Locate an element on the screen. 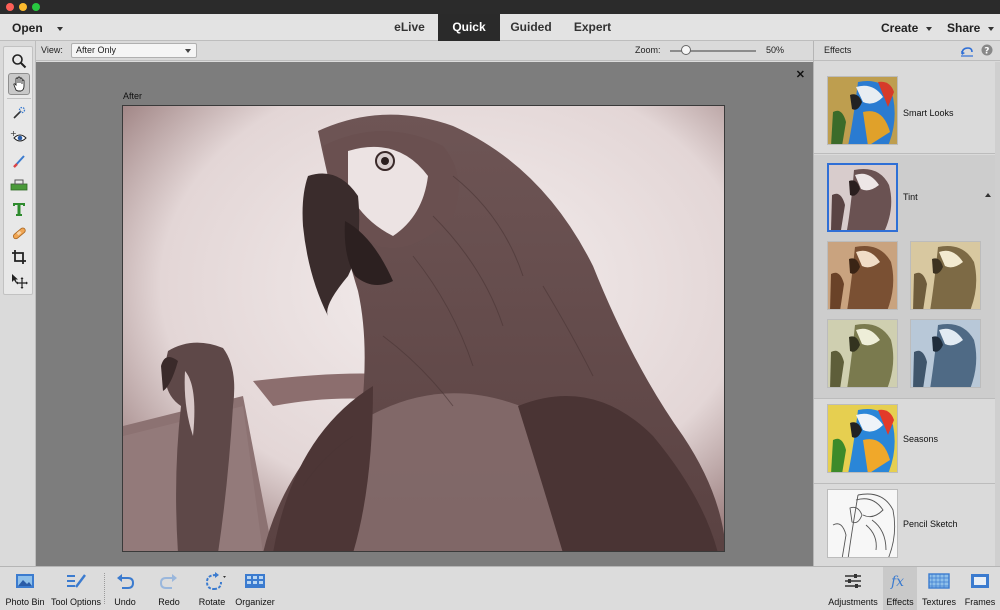  crop-icon is located at coordinates (19, 257).